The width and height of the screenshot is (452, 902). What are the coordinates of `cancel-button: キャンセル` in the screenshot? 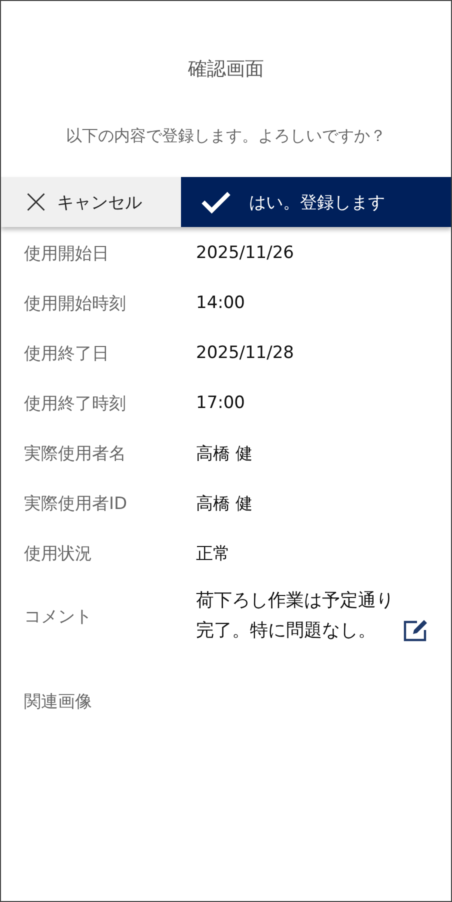 It's located at (91, 202).